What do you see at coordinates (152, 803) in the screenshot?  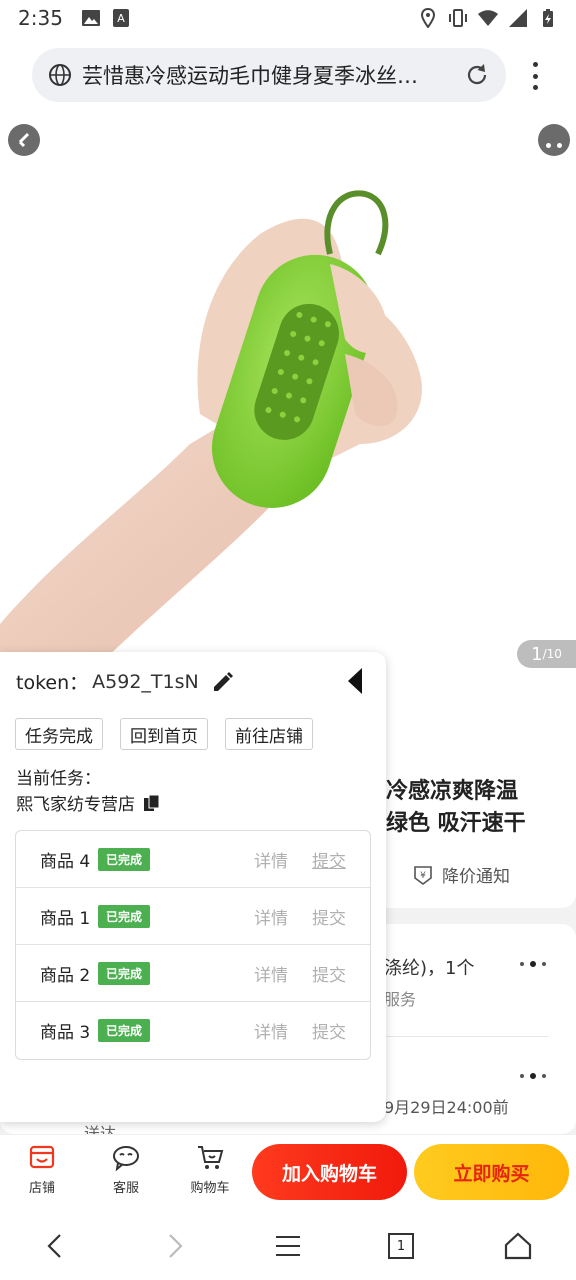 I see `copy-icon` at bounding box center [152, 803].